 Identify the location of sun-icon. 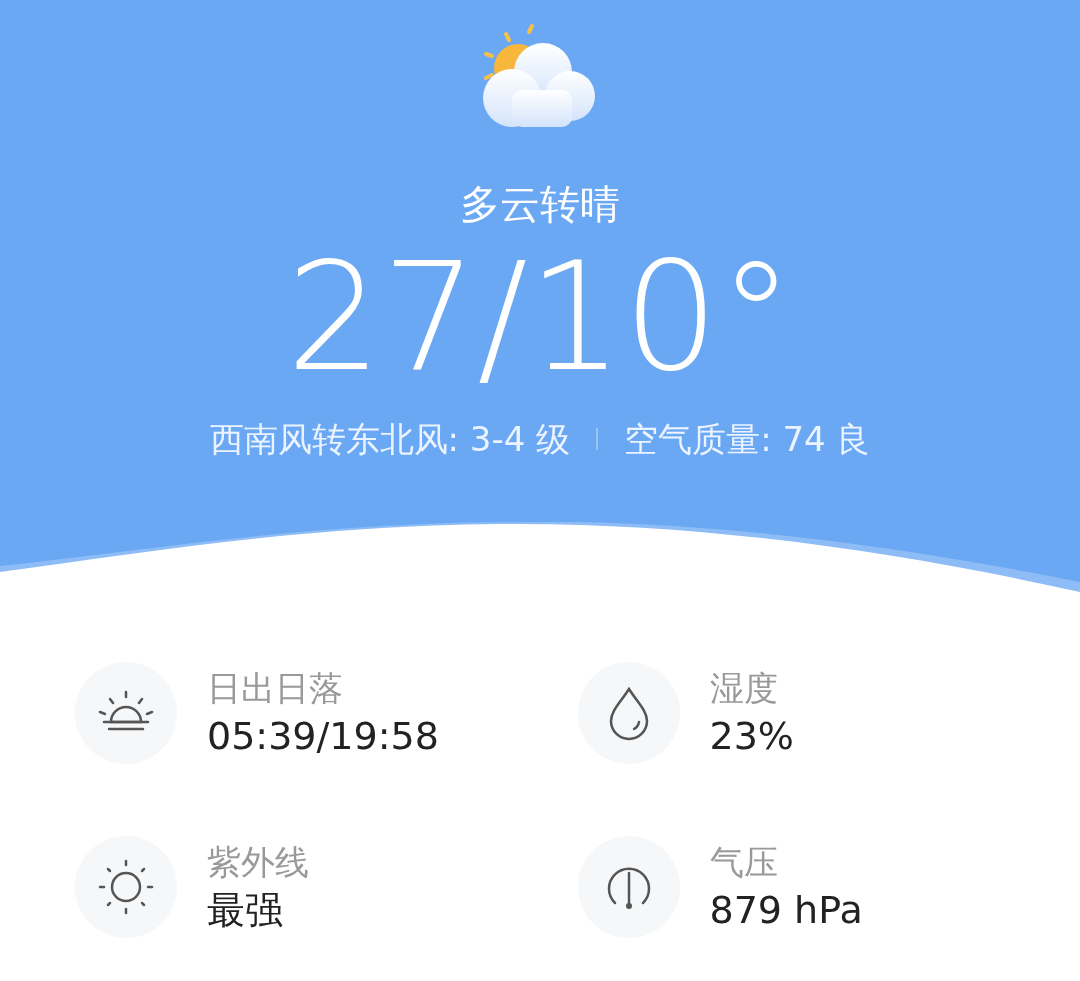
(126, 887).